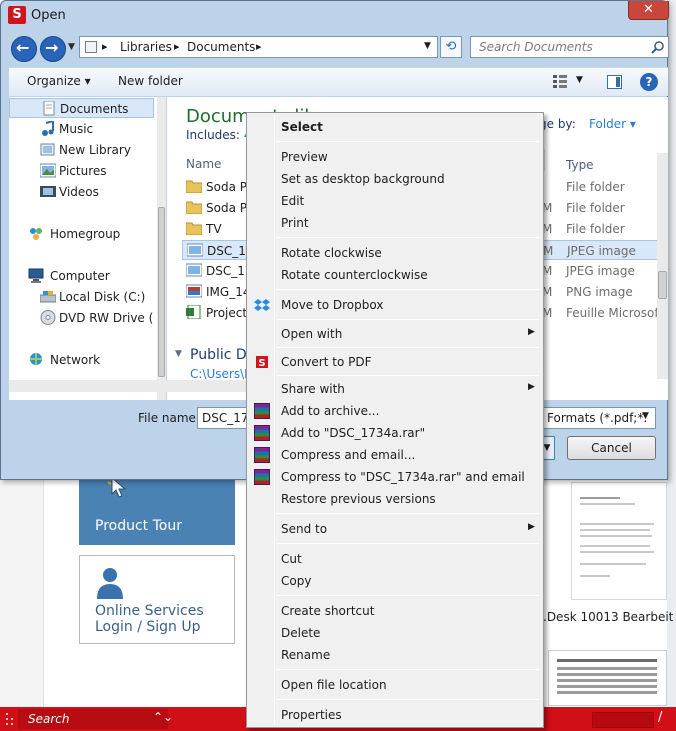  I want to click on sidebar-item-computer: Computer, so click(81, 276).